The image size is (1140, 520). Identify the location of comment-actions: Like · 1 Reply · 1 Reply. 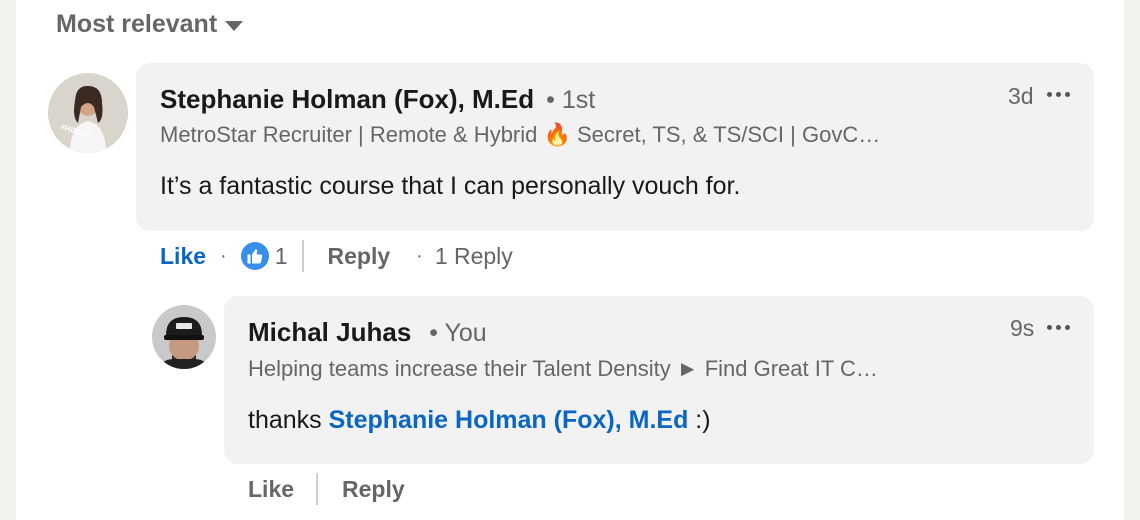
(336, 256).